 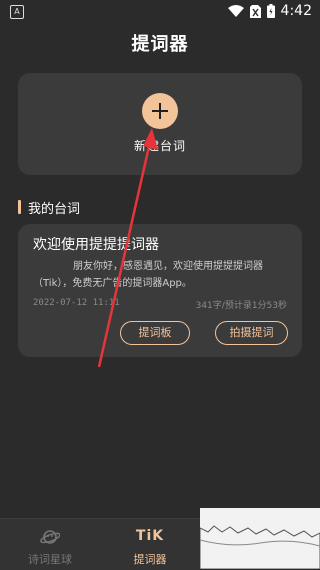 I want to click on nav-label: 诗词星球, so click(x=50, y=559).